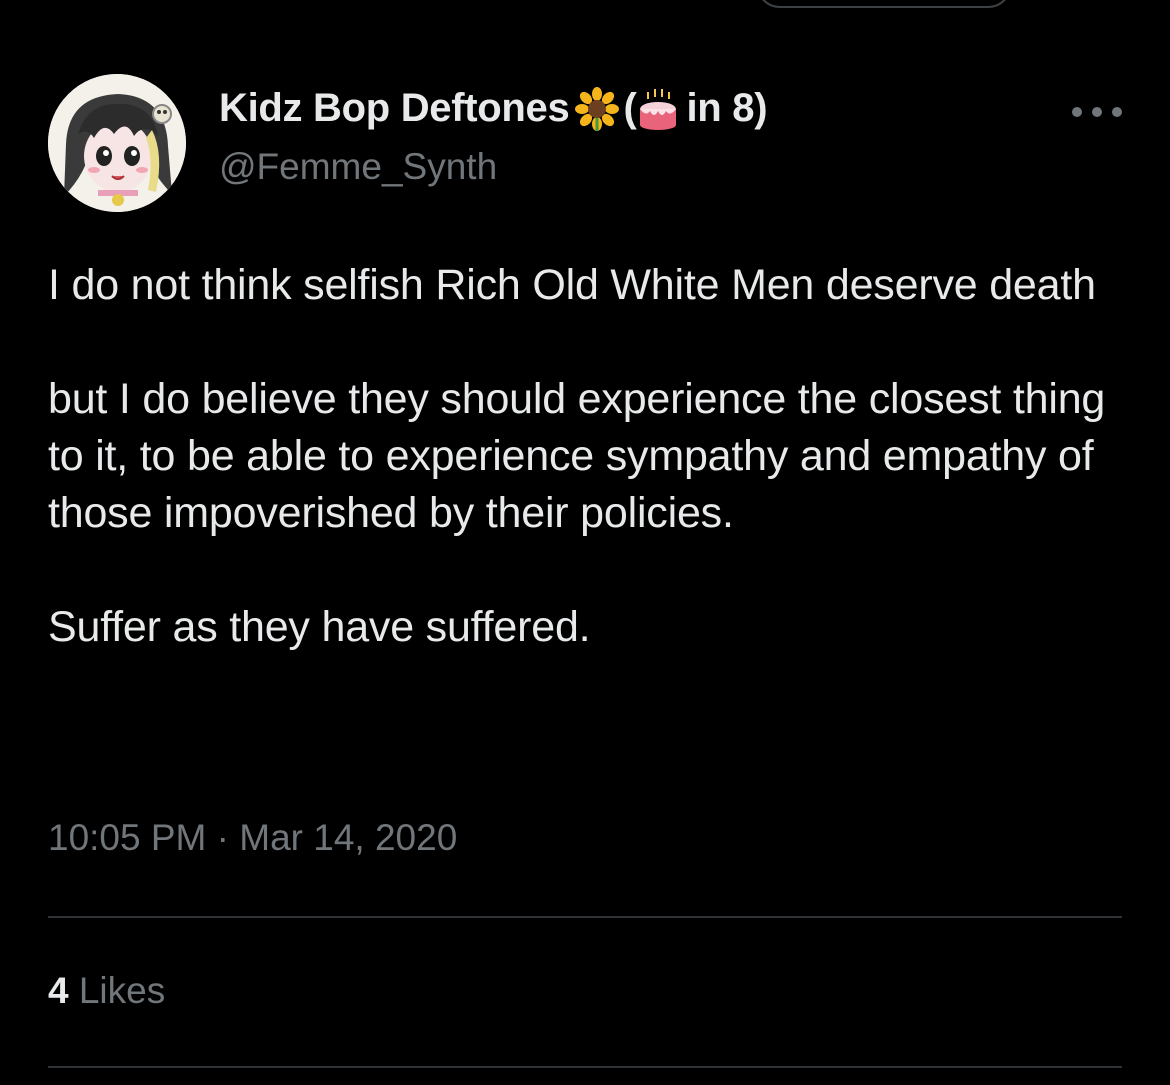  I want to click on tweet-time: 10:05 PM, so click(127, 837).